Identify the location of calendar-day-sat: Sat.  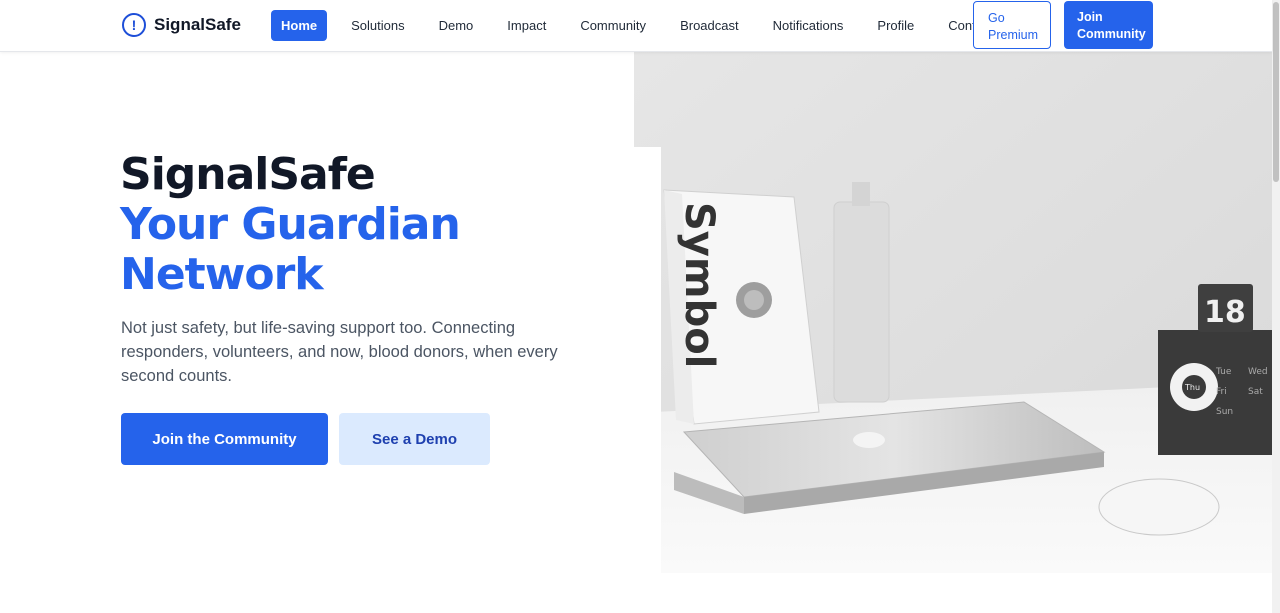
(1255, 392).